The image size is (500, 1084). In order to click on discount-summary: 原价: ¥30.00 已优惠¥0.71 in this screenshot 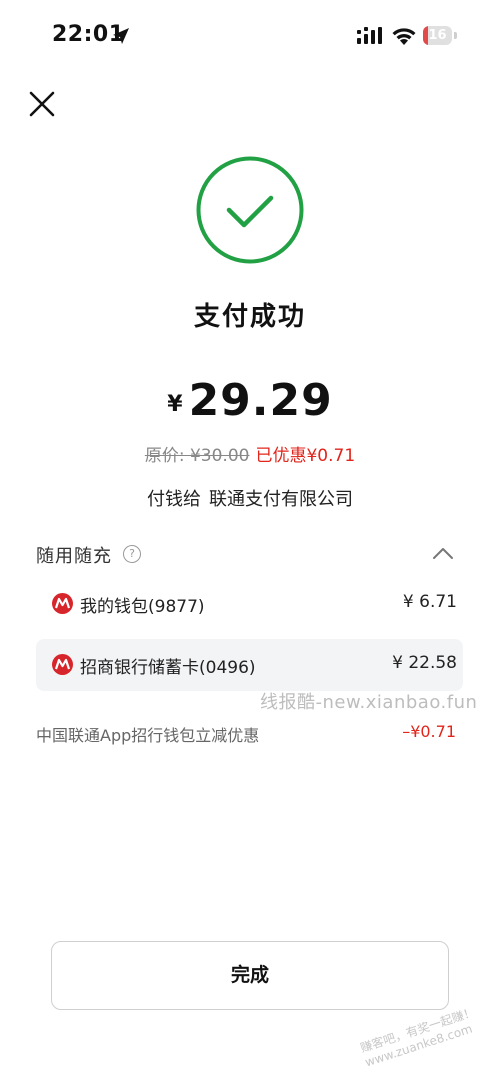, I will do `click(250, 453)`.